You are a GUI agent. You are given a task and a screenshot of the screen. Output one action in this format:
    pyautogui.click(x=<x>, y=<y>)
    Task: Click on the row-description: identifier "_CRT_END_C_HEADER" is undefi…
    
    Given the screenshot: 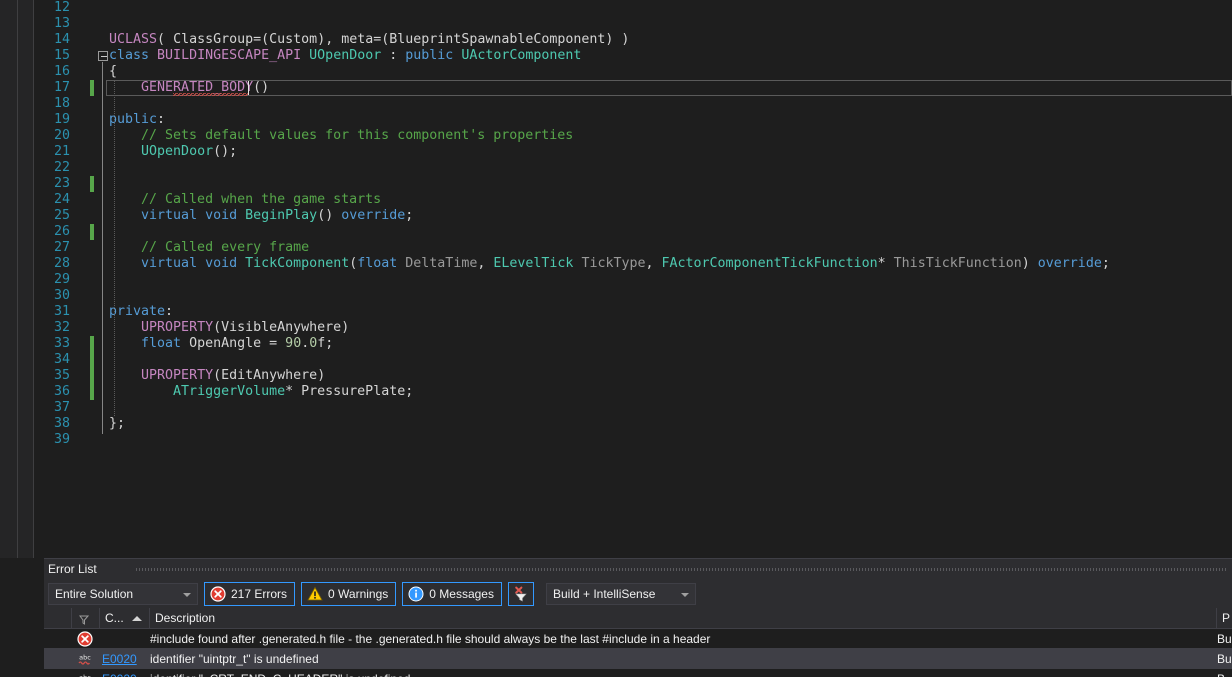 What is the action you would take?
    pyautogui.click(x=680, y=673)
    